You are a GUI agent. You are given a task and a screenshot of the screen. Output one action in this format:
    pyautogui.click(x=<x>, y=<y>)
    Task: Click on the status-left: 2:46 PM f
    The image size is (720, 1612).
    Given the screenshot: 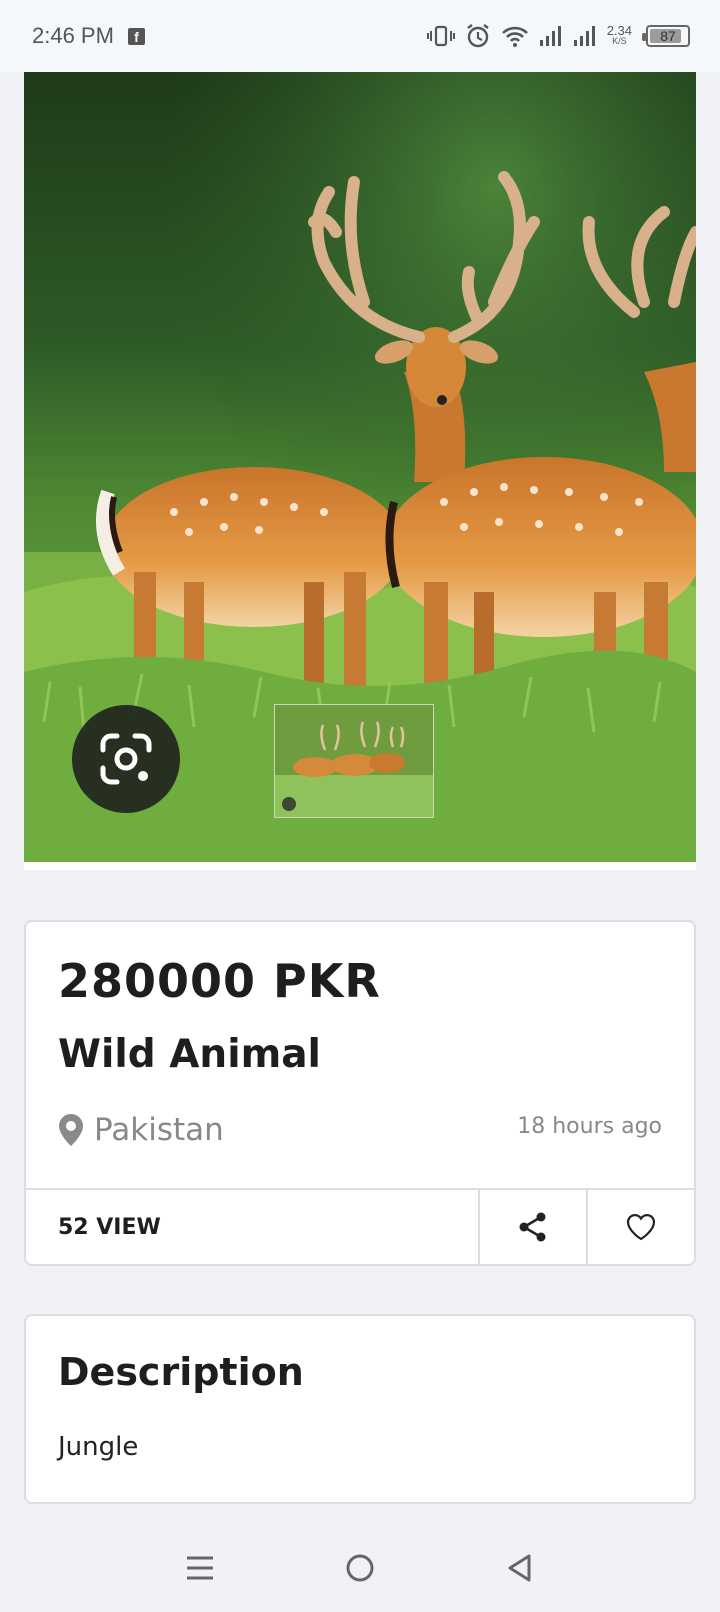 What is the action you would take?
    pyautogui.click(x=88, y=36)
    